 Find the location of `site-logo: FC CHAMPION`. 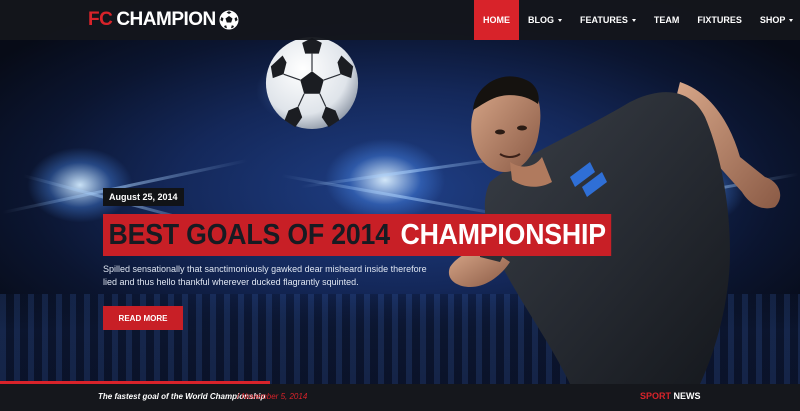

site-logo: FC CHAMPION is located at coordinates (163, 20).